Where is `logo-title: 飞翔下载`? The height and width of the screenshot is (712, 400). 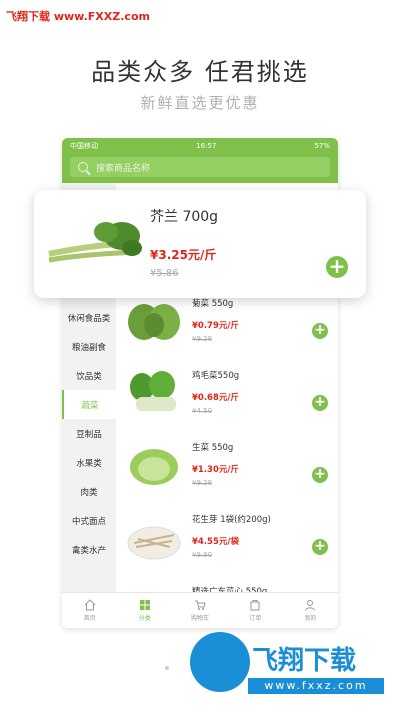 logo-title: 飞翔下载 is located at coordinates (304, 661).